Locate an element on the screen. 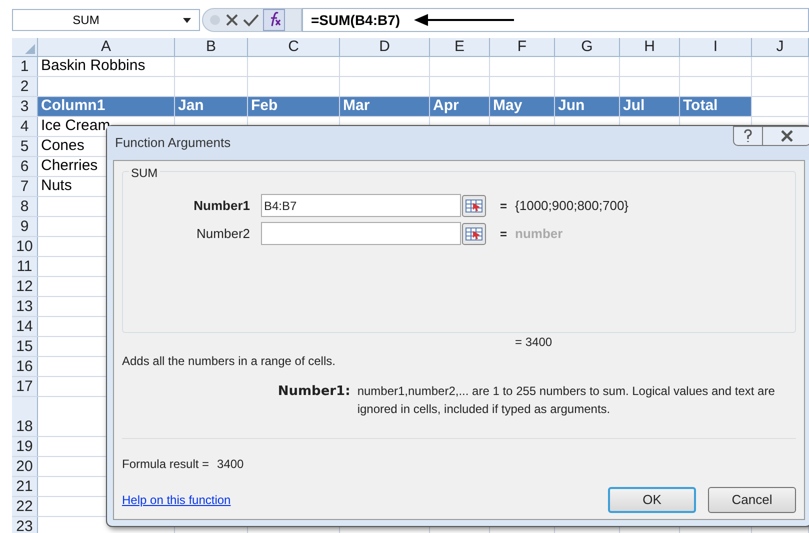  column-header: G is located at coordinates (587, 47).